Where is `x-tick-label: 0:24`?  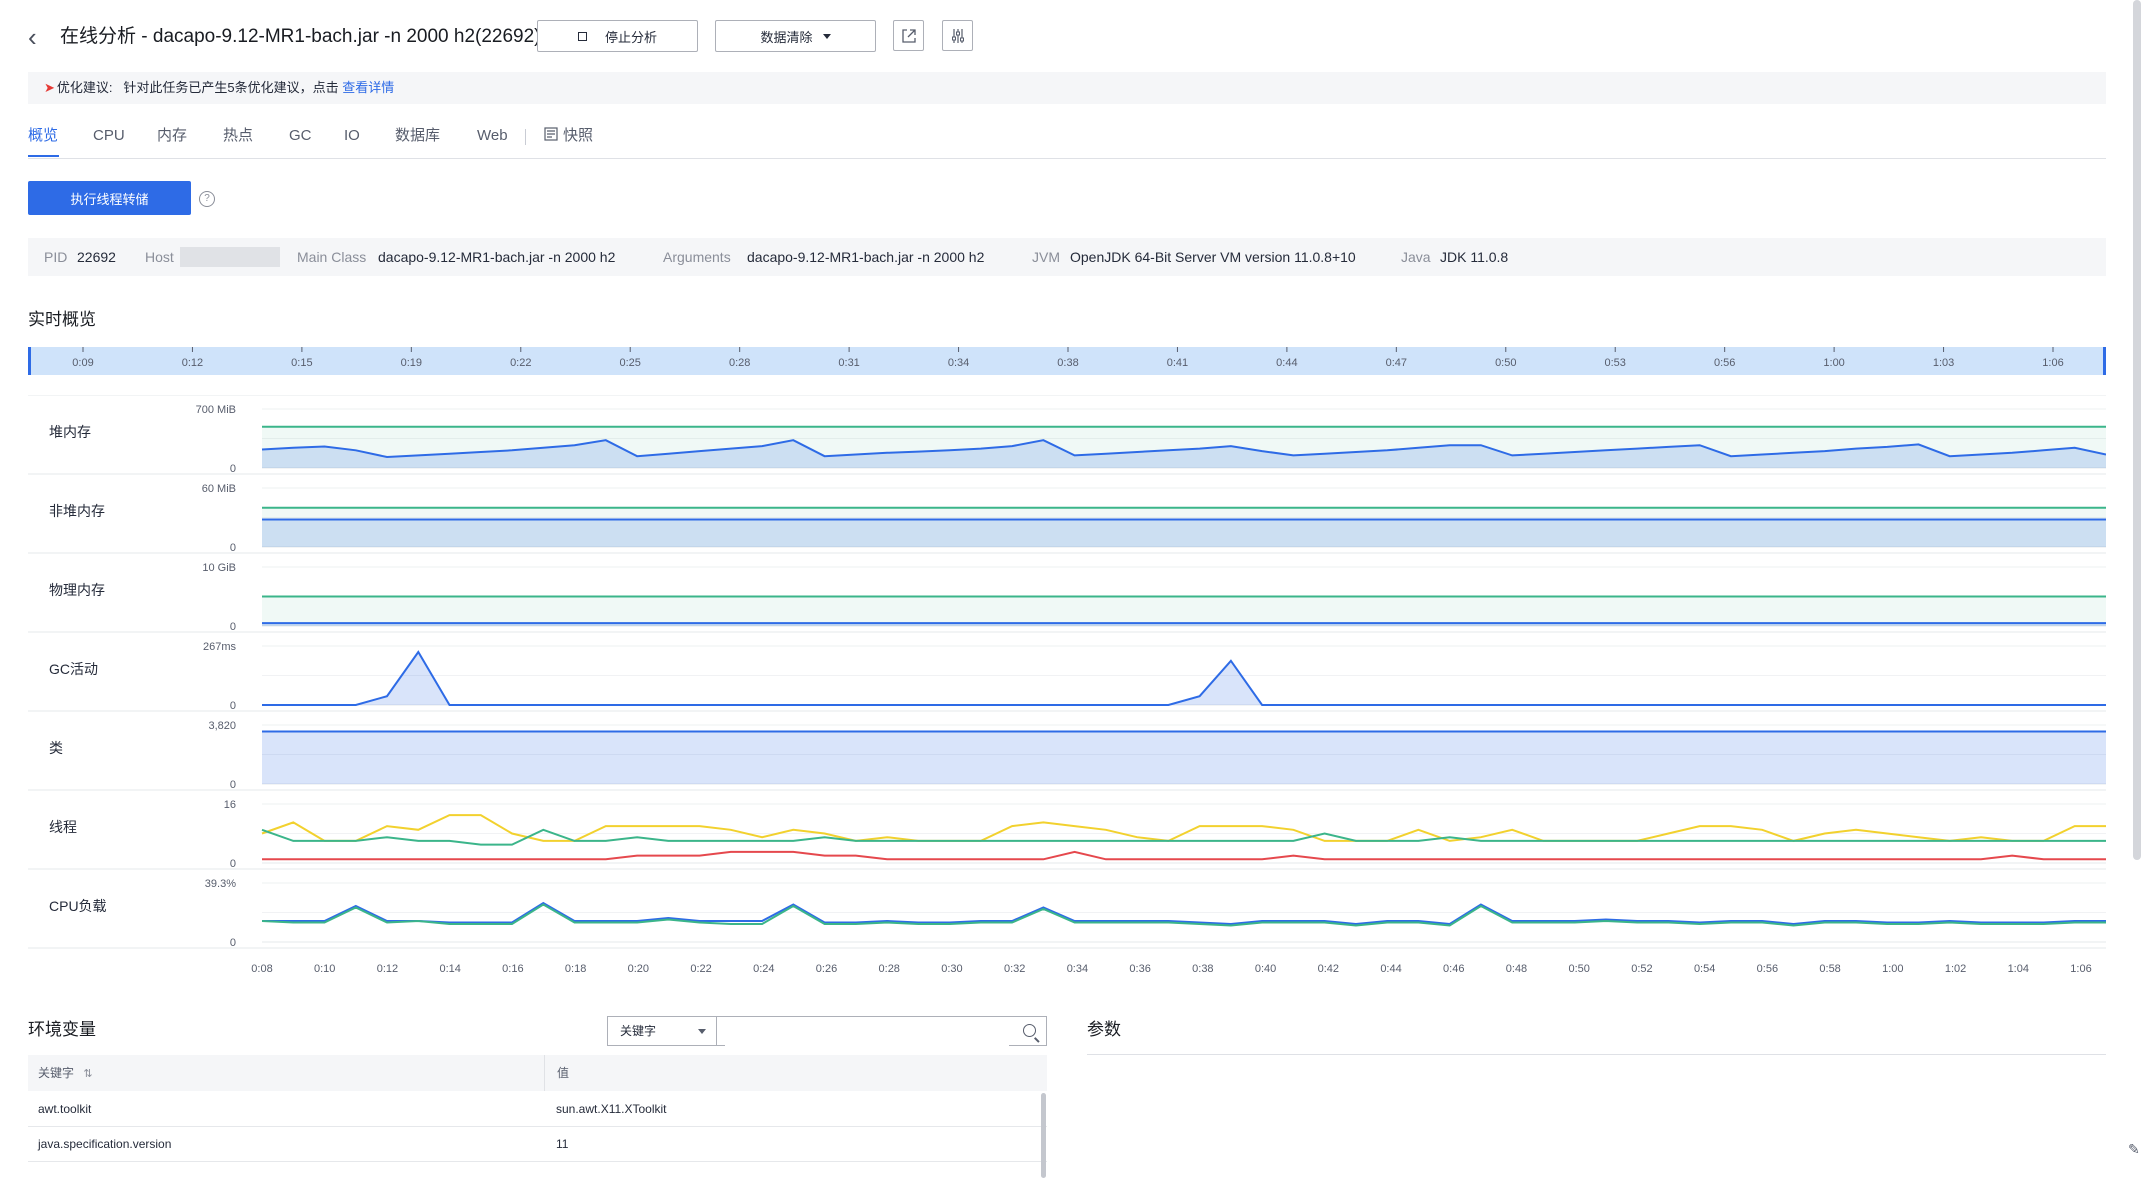
x-tick-label: 0:24 is located at coordinates (763, 969).